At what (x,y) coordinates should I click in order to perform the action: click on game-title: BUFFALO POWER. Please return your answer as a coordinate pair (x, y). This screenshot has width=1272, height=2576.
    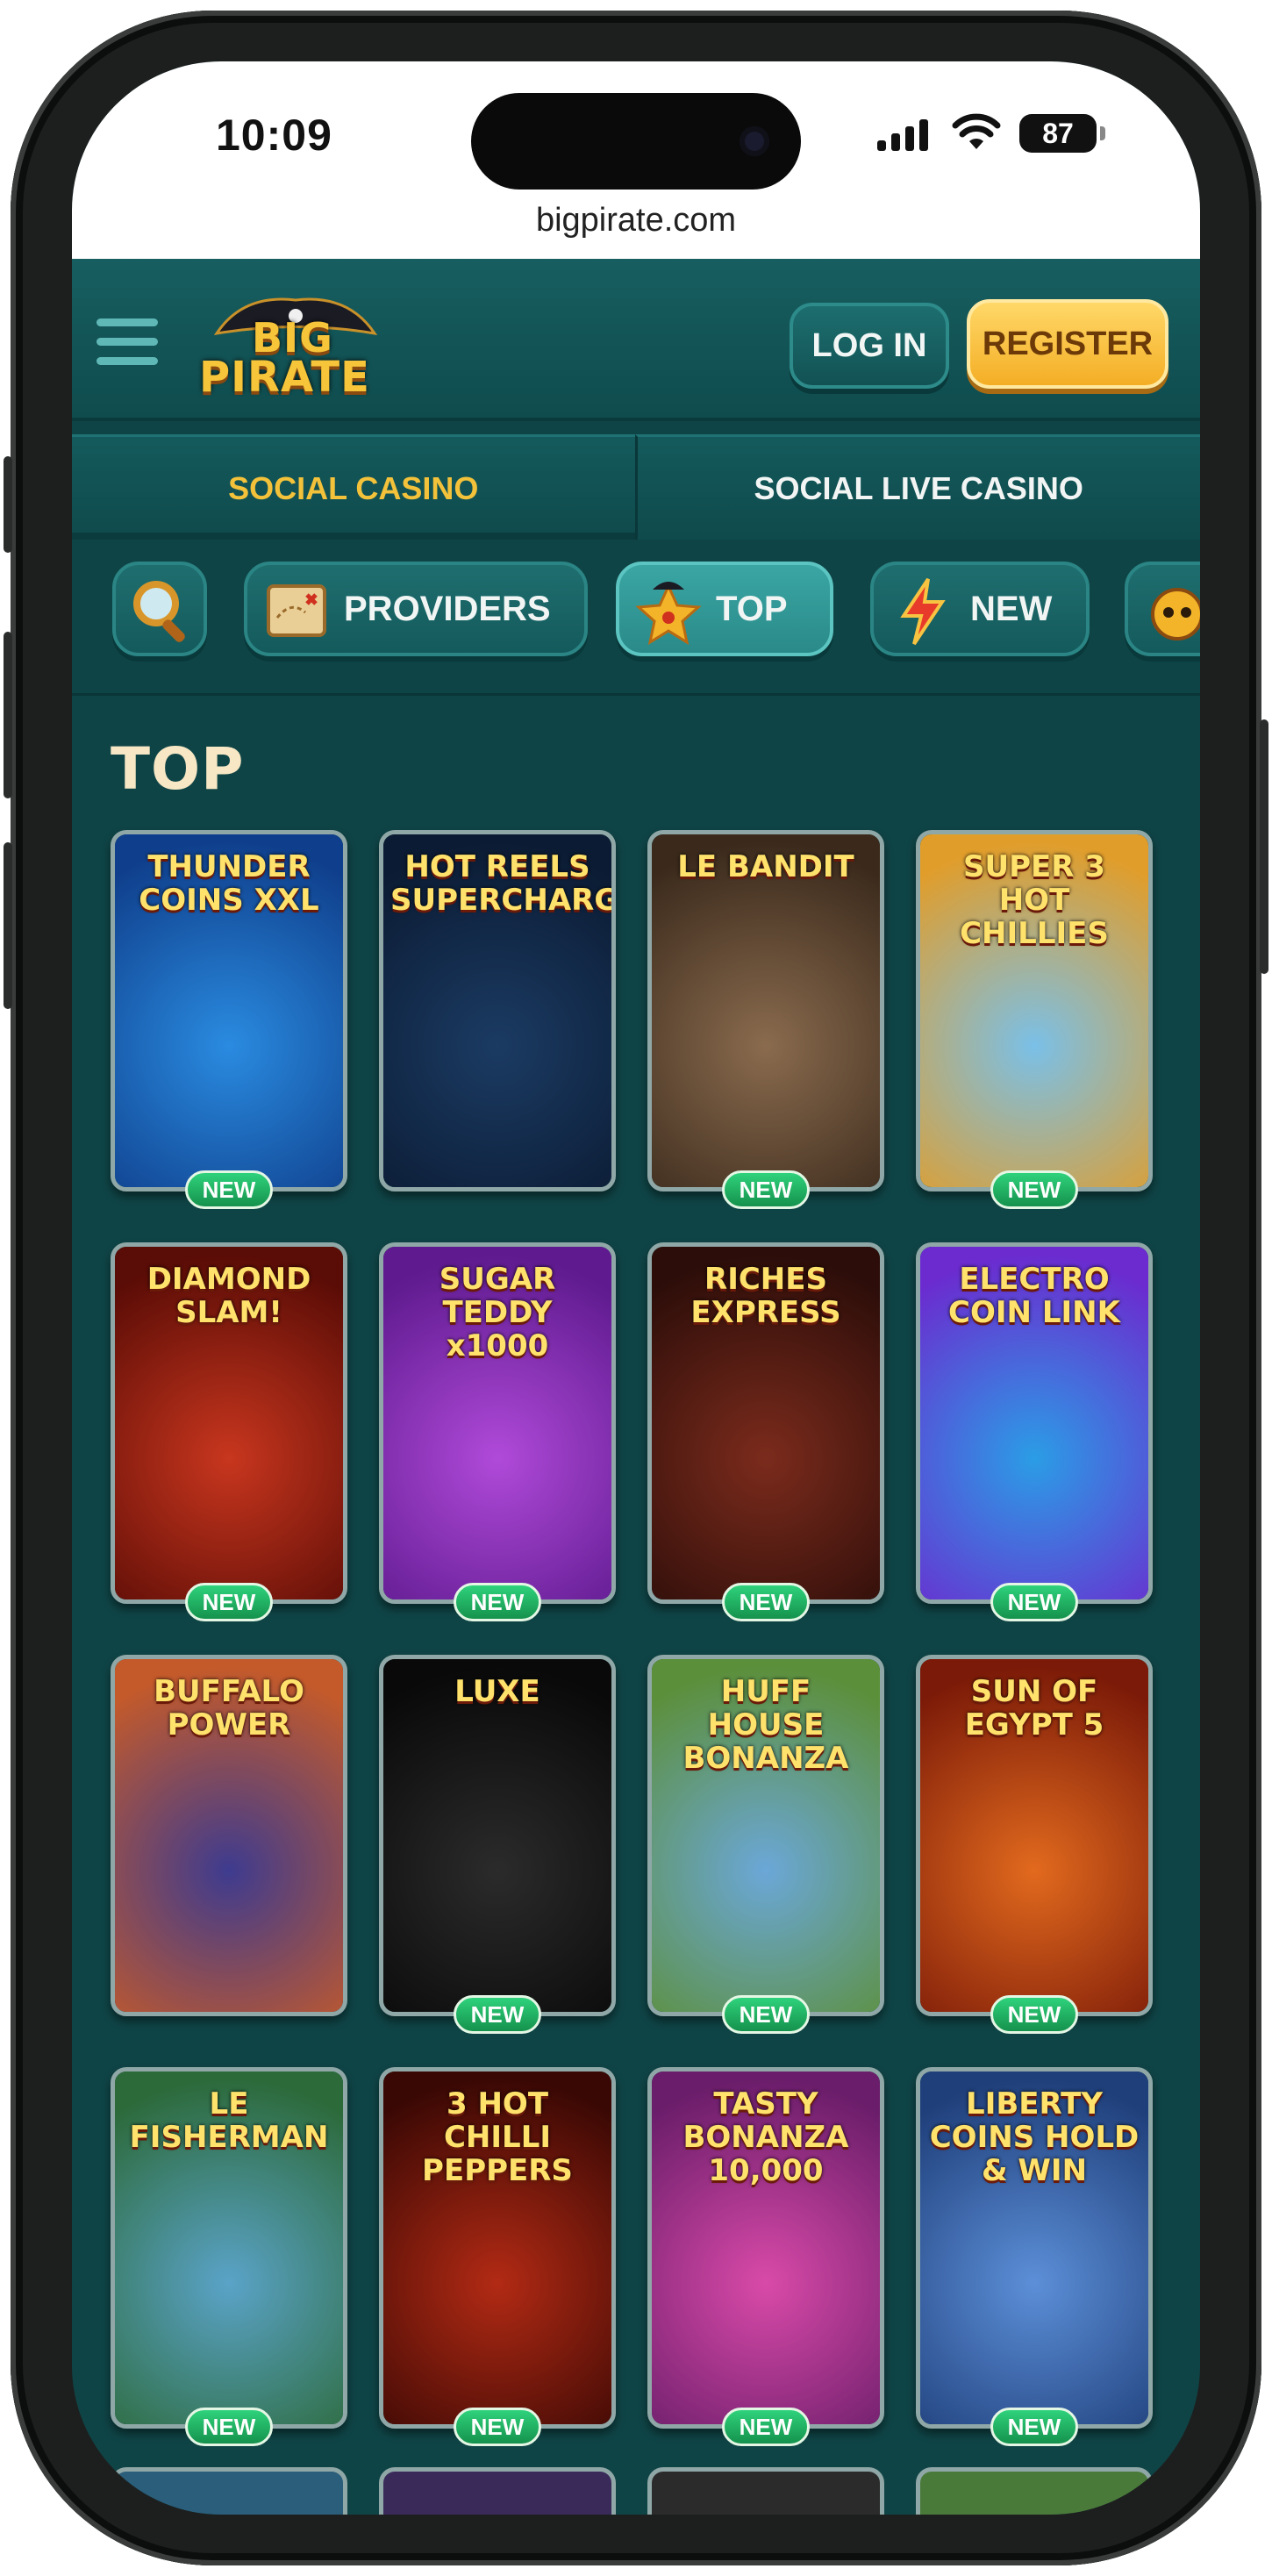
    Looking at the image, I should click on (229, 1708).